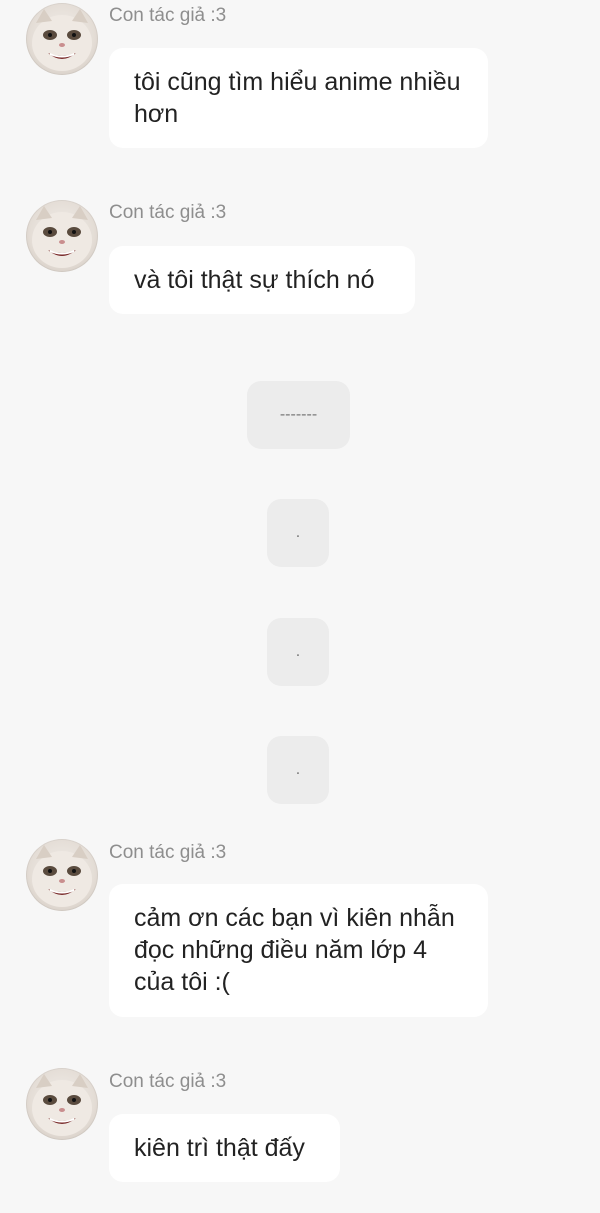 This screenshot has width=600, height=1213. Describe the element at coordinates (224, 1148) in the screenshot. I see `message-bubble: kiên trì thật đấy` at that location.